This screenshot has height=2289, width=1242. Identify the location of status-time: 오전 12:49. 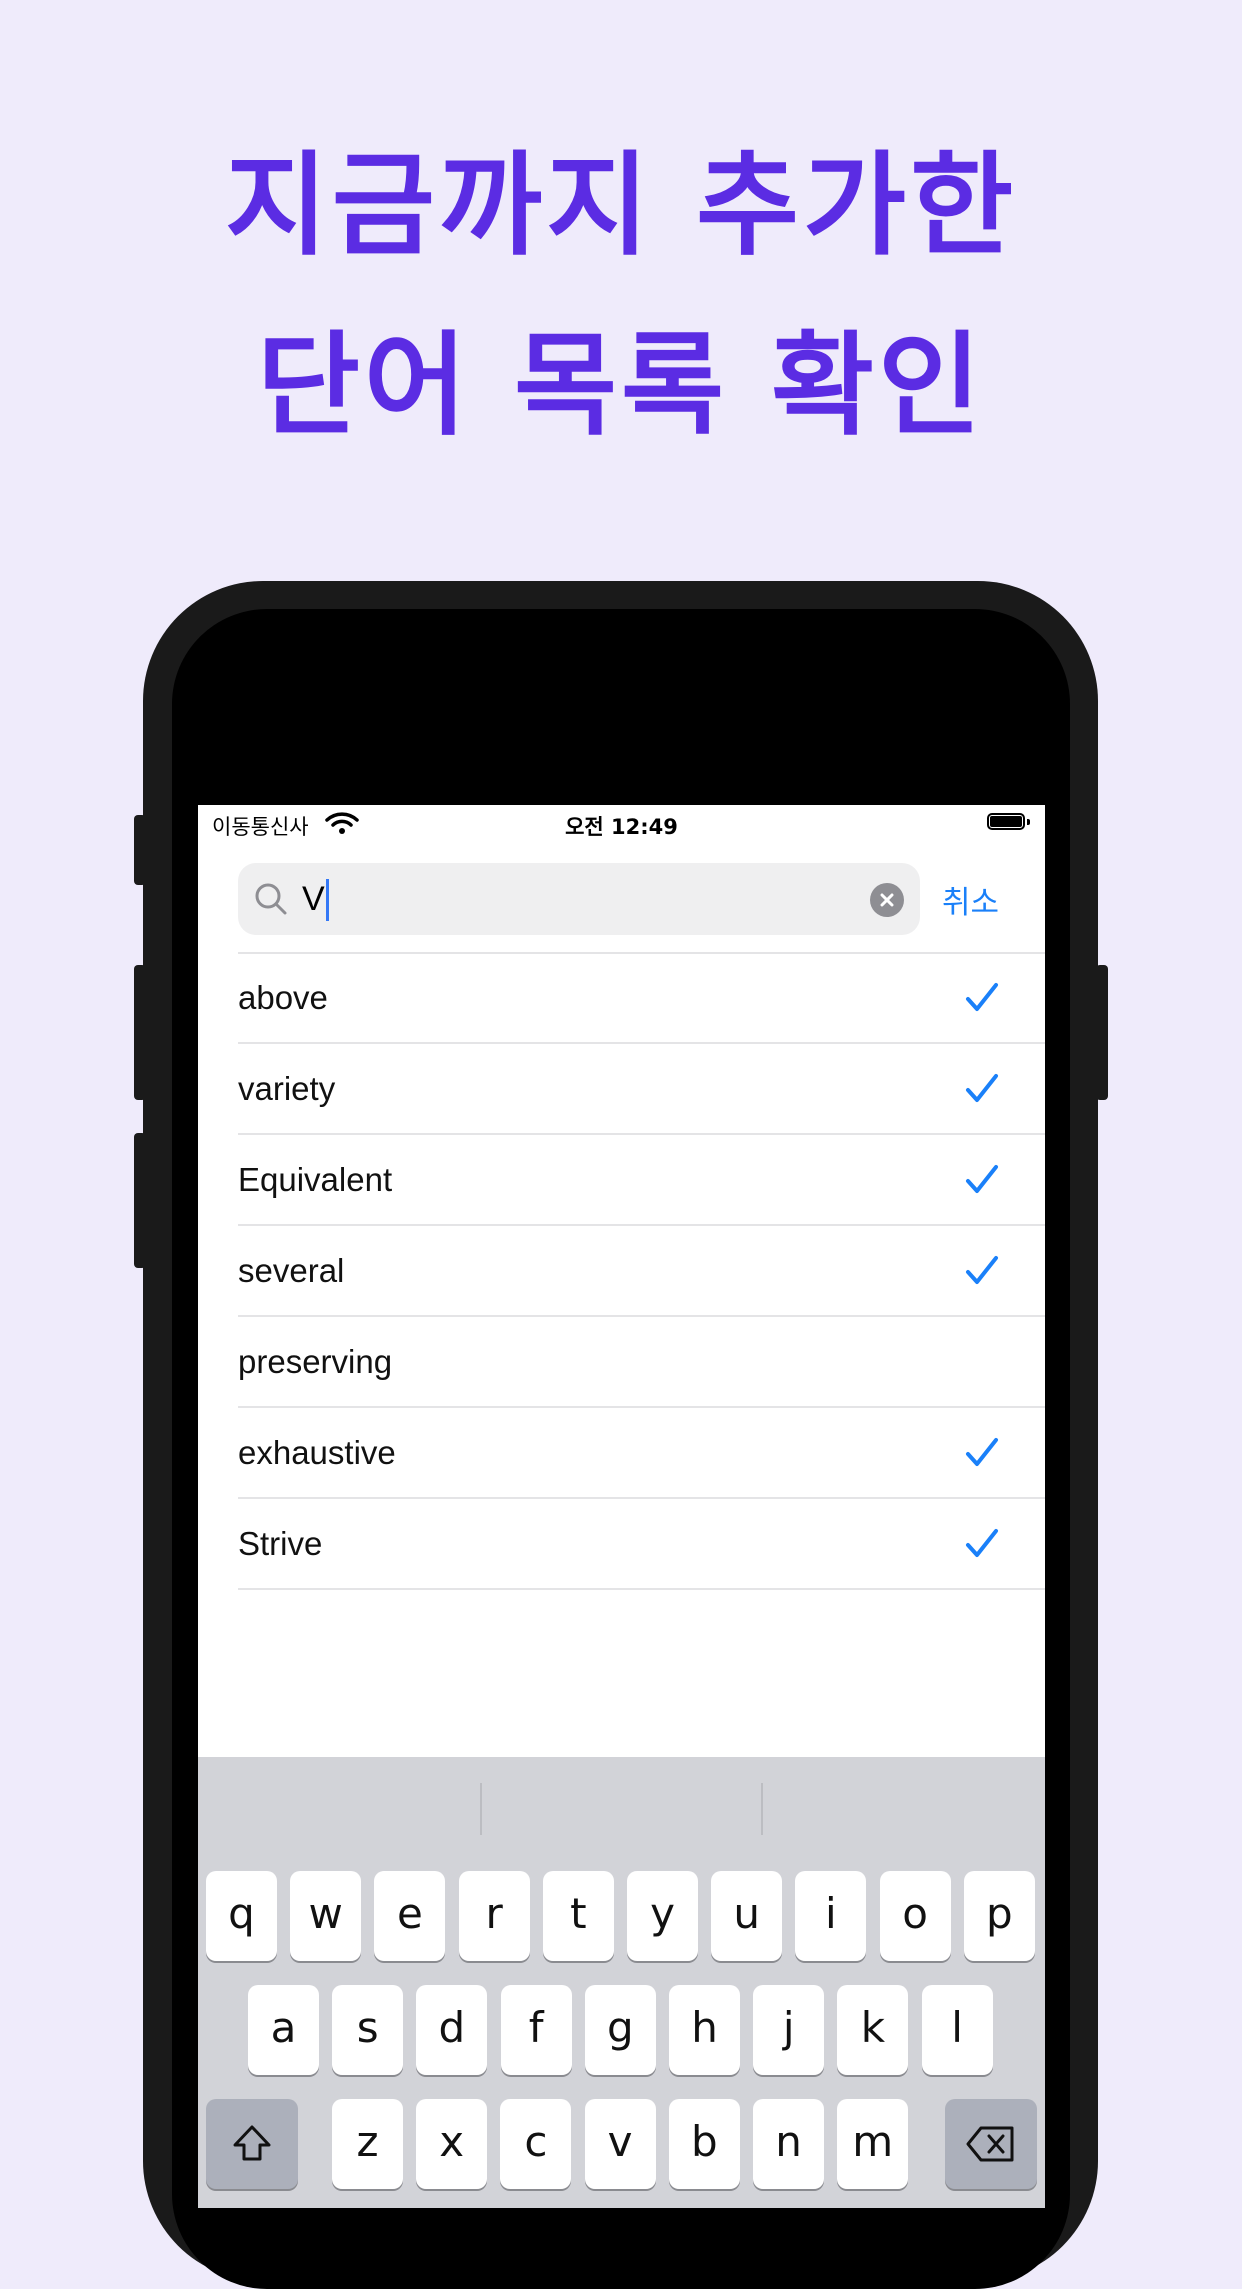
(621, 827).